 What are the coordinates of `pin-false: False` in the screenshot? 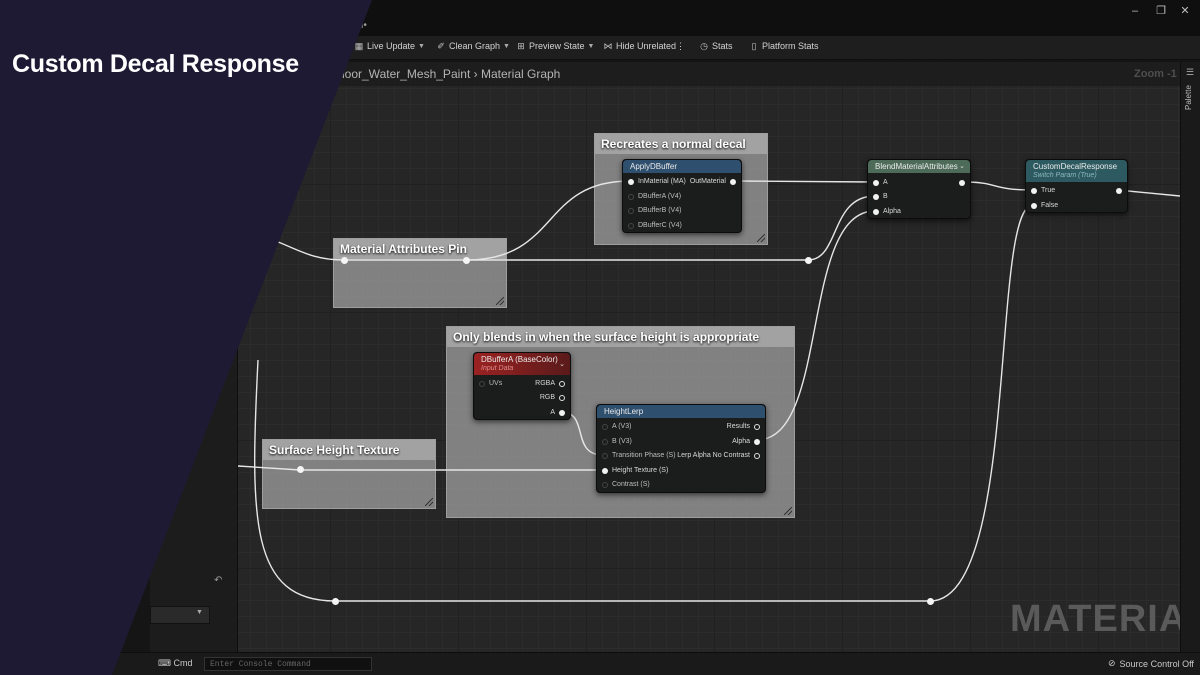 It's located at (1044, 206).